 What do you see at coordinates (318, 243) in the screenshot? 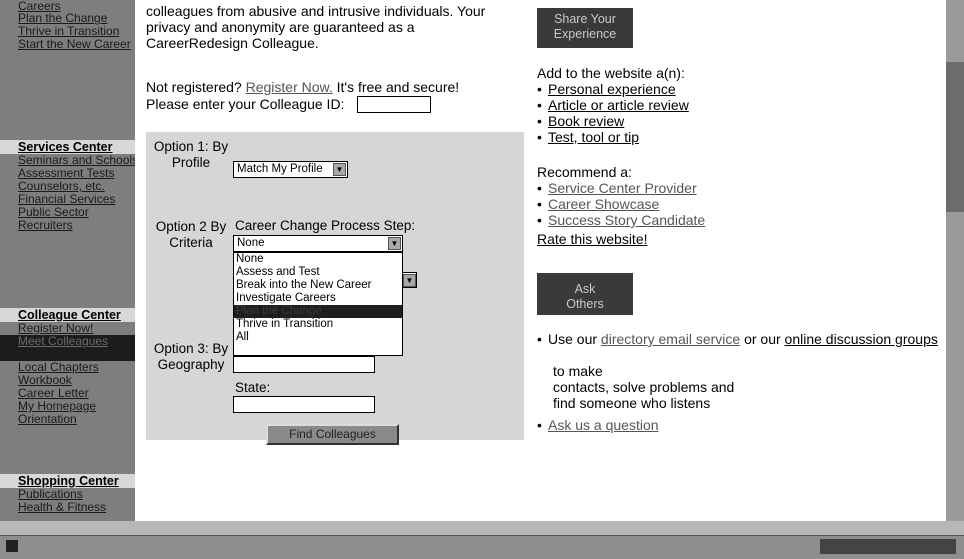
I see `criteria-select: None ▼` at bounding box center [318, 243].